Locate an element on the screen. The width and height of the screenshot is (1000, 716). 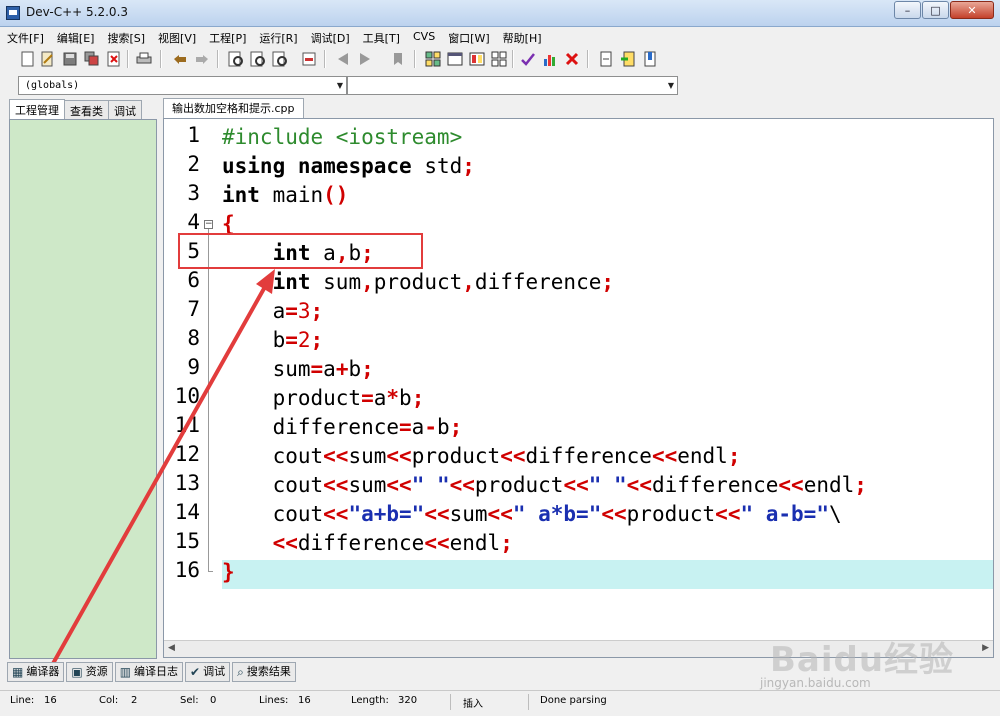
watermark: Baidu经验 is located at coordinates (862, 660).